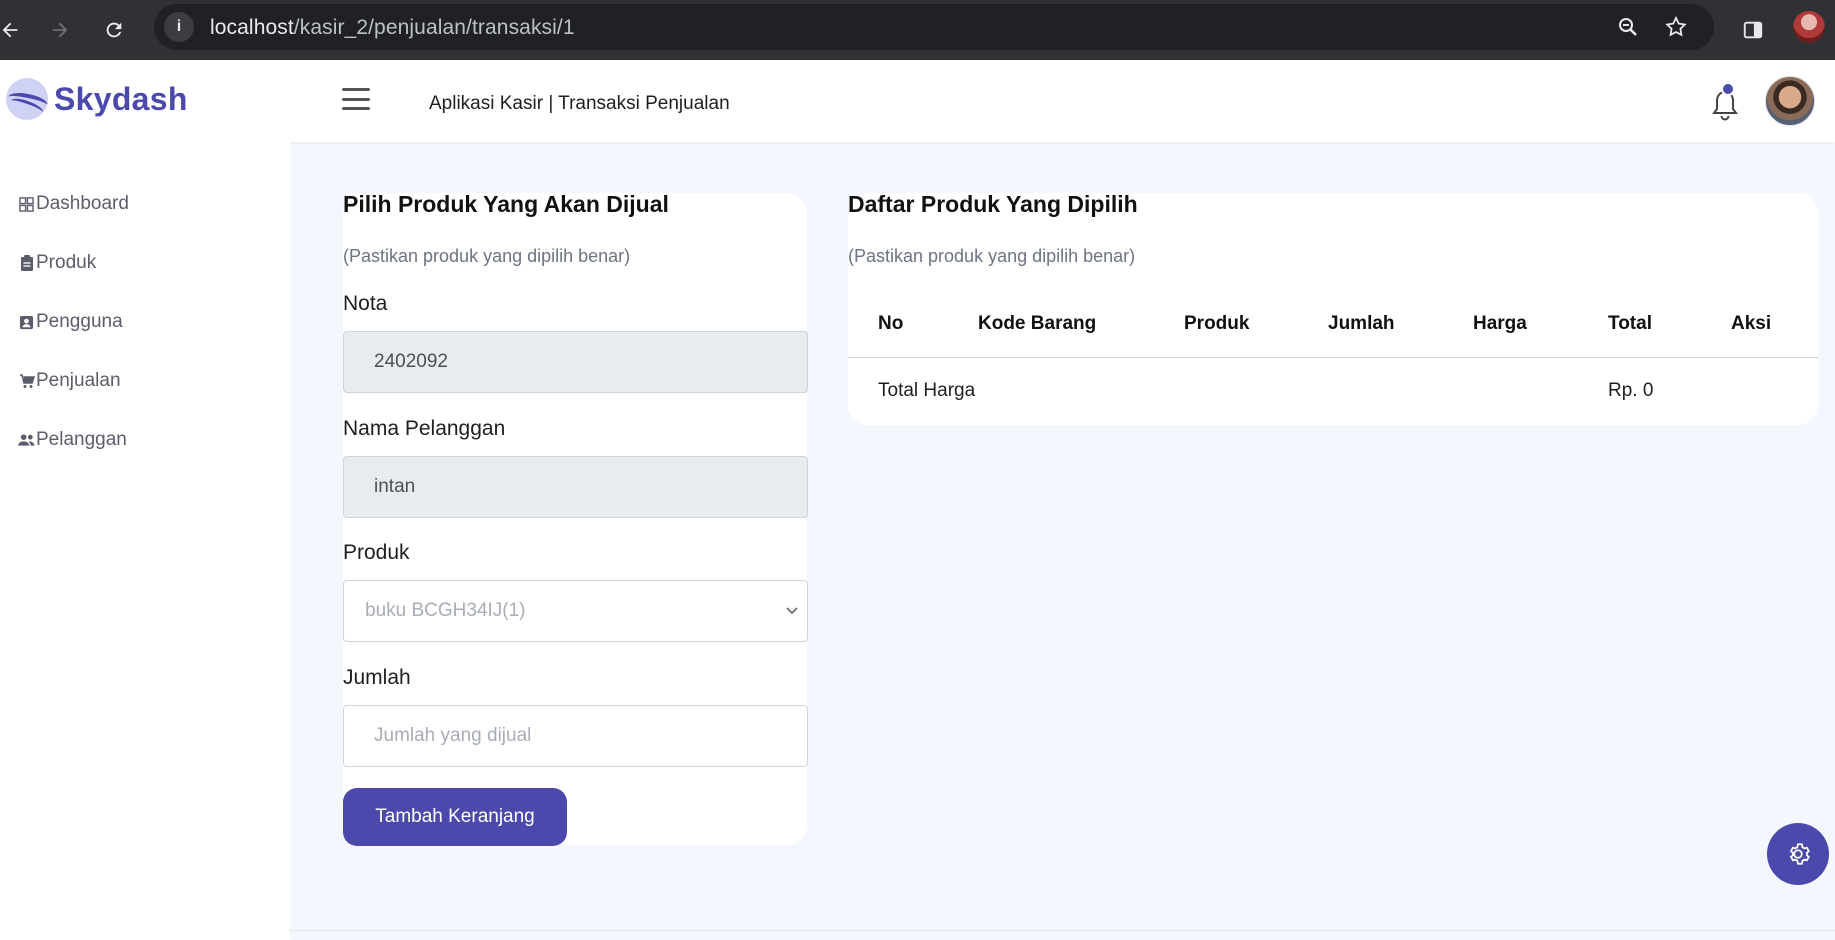 The image size is (1835, 940). I want to click on sidebar-item-label: Pelanggan, so click(81, 439).